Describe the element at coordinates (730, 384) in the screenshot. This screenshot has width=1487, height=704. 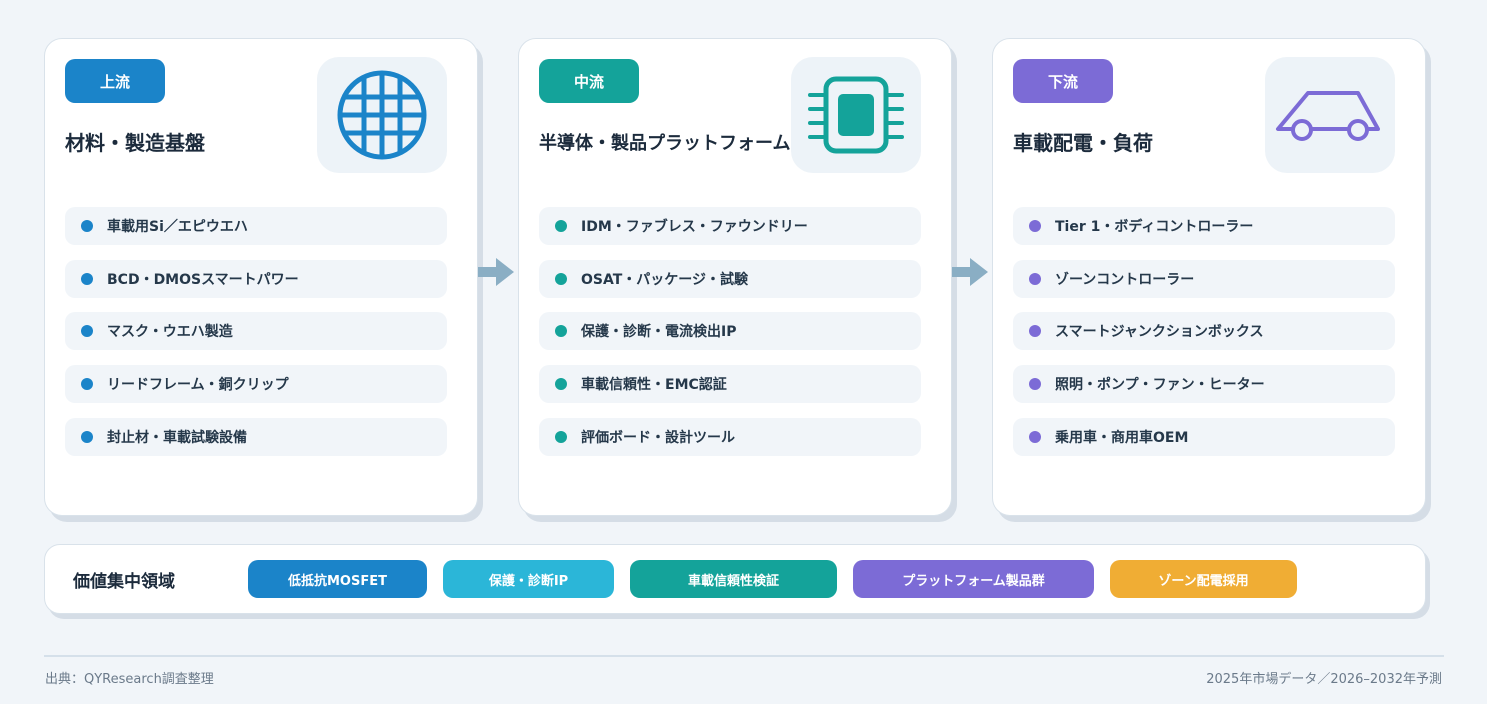
I see `list-item: 車載信頼性・EMC認証` at that location.